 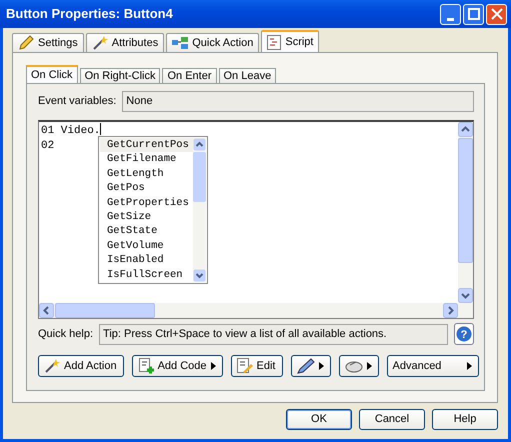 What do you see at coordinates (146, 246) in the screenshot?
I see `autocomplete-item: GetVolume` at bounding box center [146, 246].